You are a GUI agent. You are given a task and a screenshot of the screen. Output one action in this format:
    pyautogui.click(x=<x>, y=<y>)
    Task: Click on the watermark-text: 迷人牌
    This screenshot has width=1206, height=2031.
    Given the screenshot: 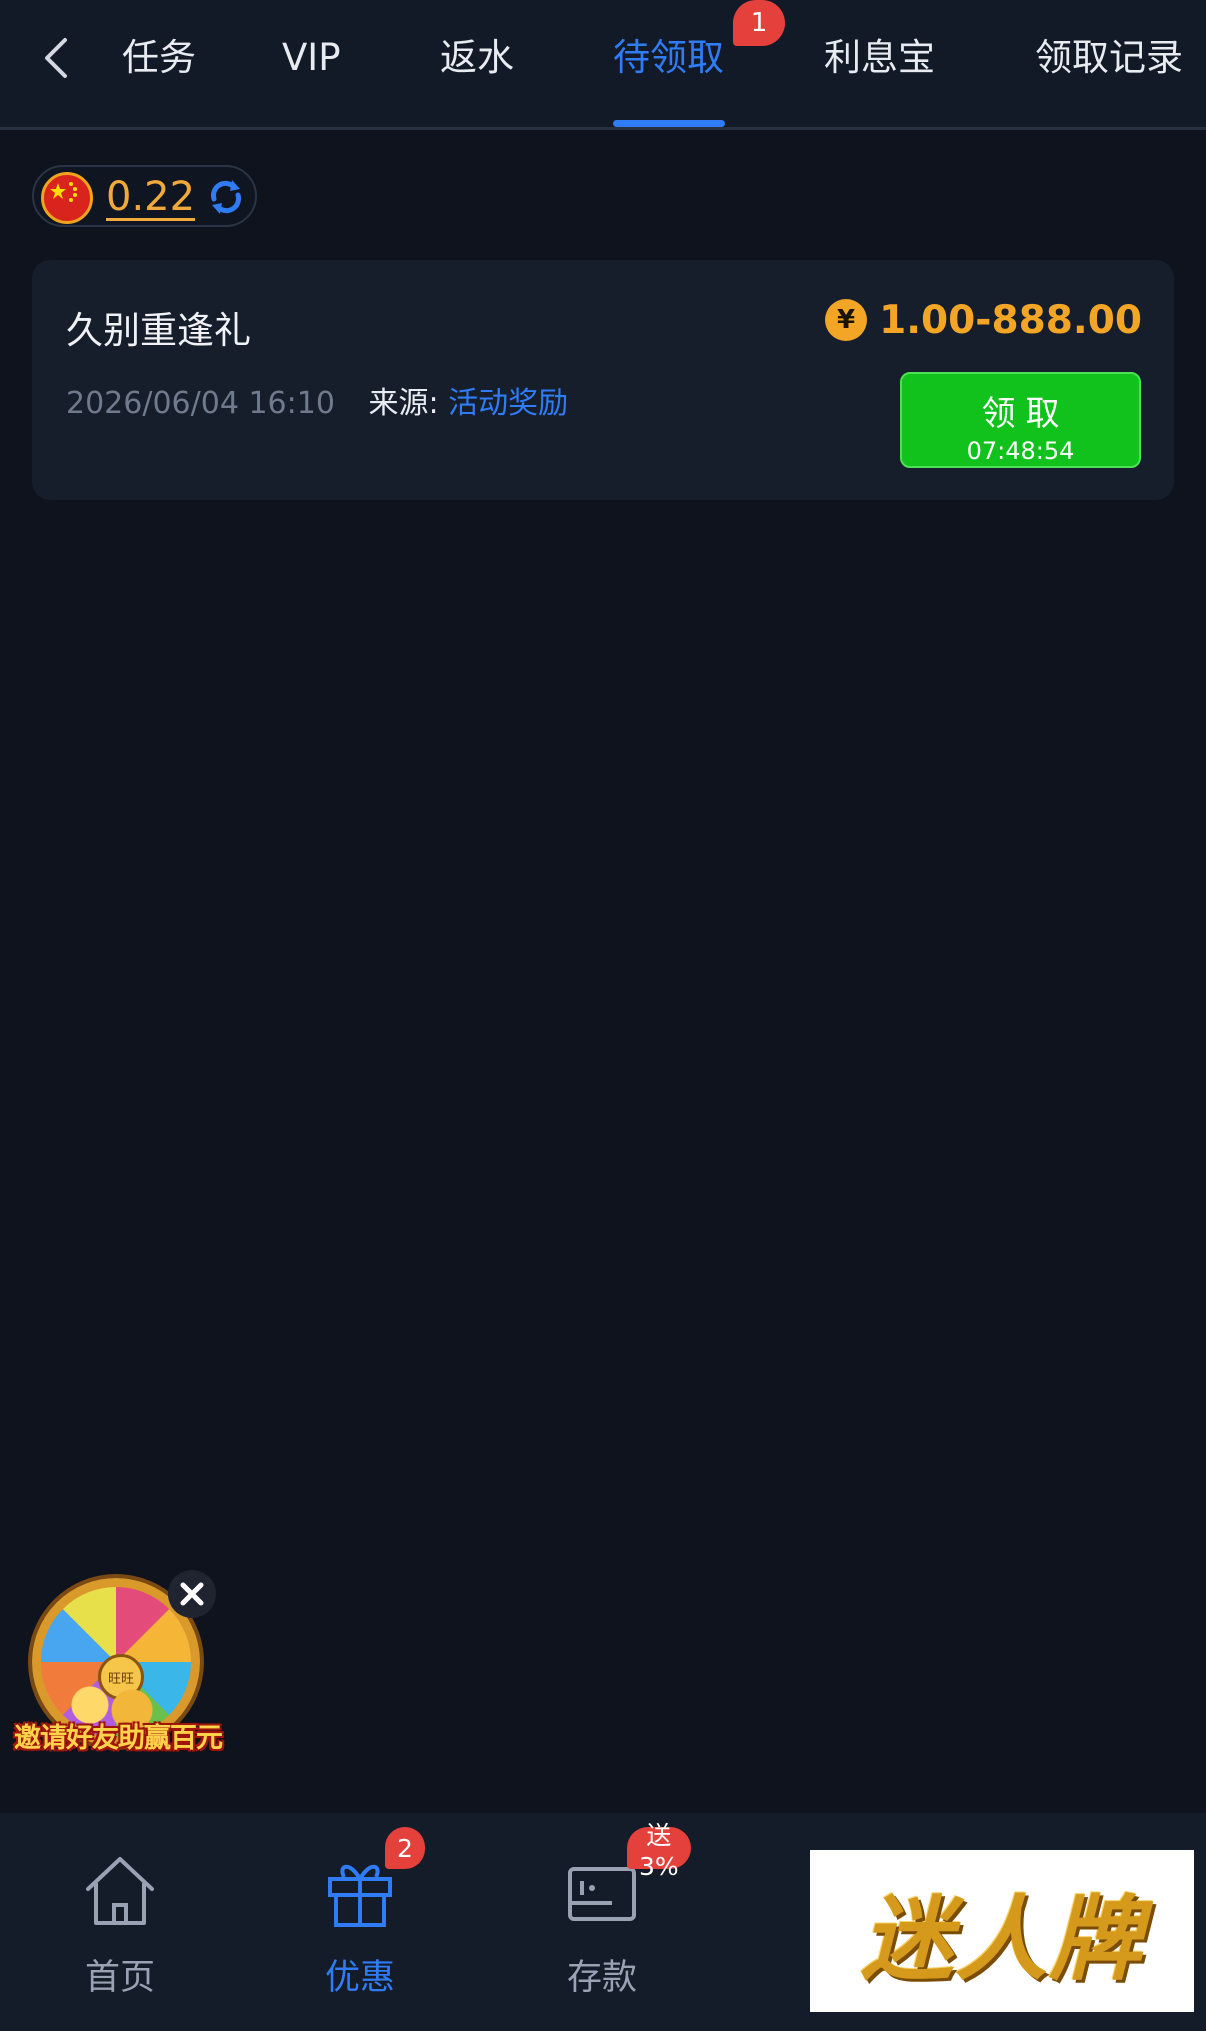 What is the action you would take?
    pyautogui.click(x=1001, y=1939)
    